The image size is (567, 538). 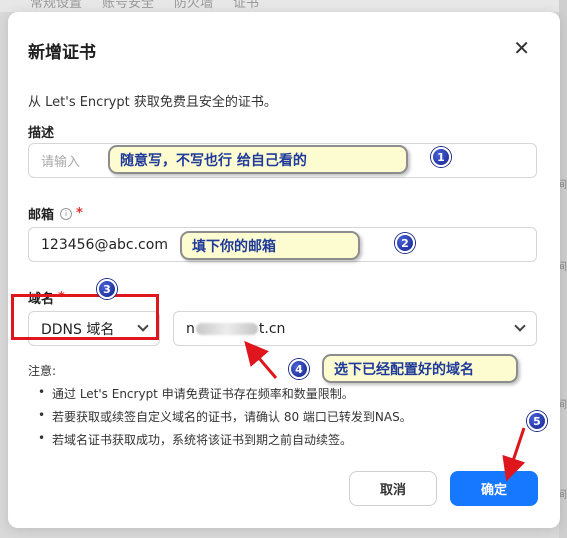 What do you see at coordinates (562, 269) in the screenshot?
I see `background-right-edge: 间 间 间 间` at bounding box center [562, 269].